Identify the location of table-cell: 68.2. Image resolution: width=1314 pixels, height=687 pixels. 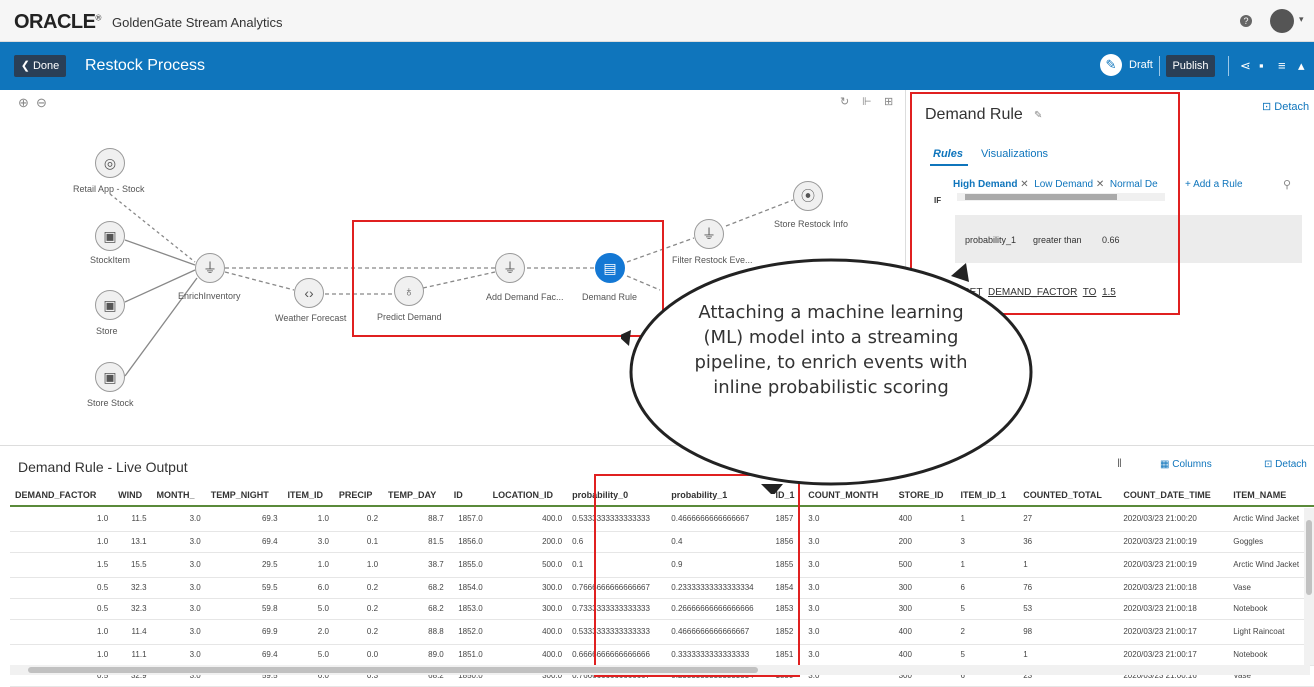
(416, 609).